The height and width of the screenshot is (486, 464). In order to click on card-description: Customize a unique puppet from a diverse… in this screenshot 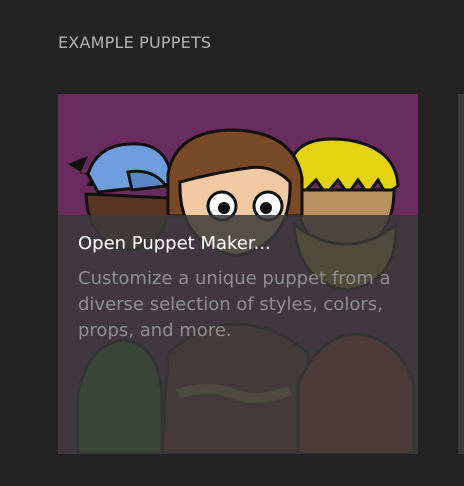, I will do `click(234, 304)`.